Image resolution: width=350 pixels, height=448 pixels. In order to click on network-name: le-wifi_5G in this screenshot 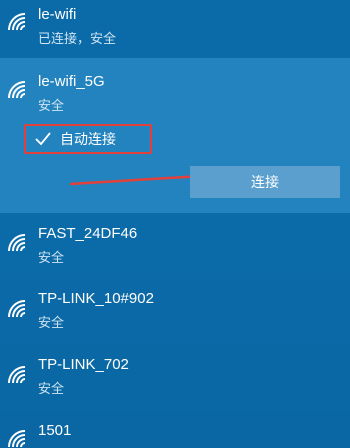, I will do `click(71, 81)`.